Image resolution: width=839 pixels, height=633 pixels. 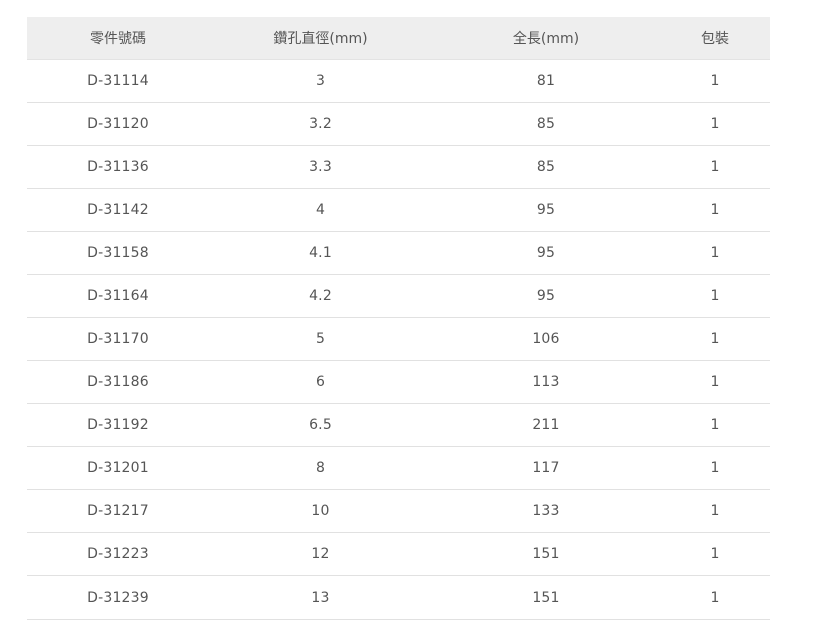 What do you see at coordinates (320, 425) in the screenshot?
I see `cell-drill-diameter: 6.5` at bounding box center [320, 425].